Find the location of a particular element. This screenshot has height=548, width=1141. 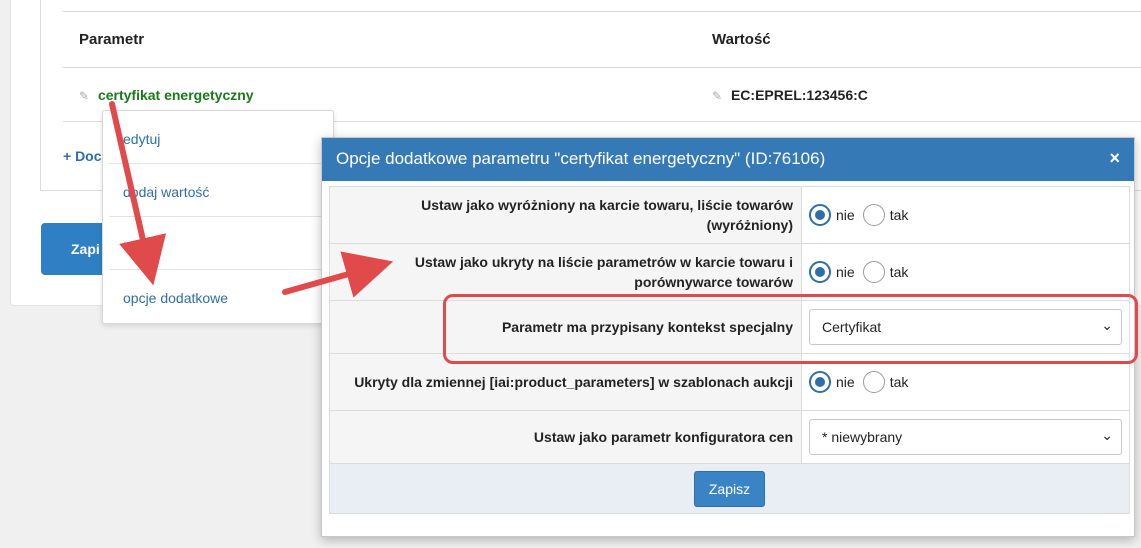

menu-item-edit: edytuj is located at coordinates (217, 137).